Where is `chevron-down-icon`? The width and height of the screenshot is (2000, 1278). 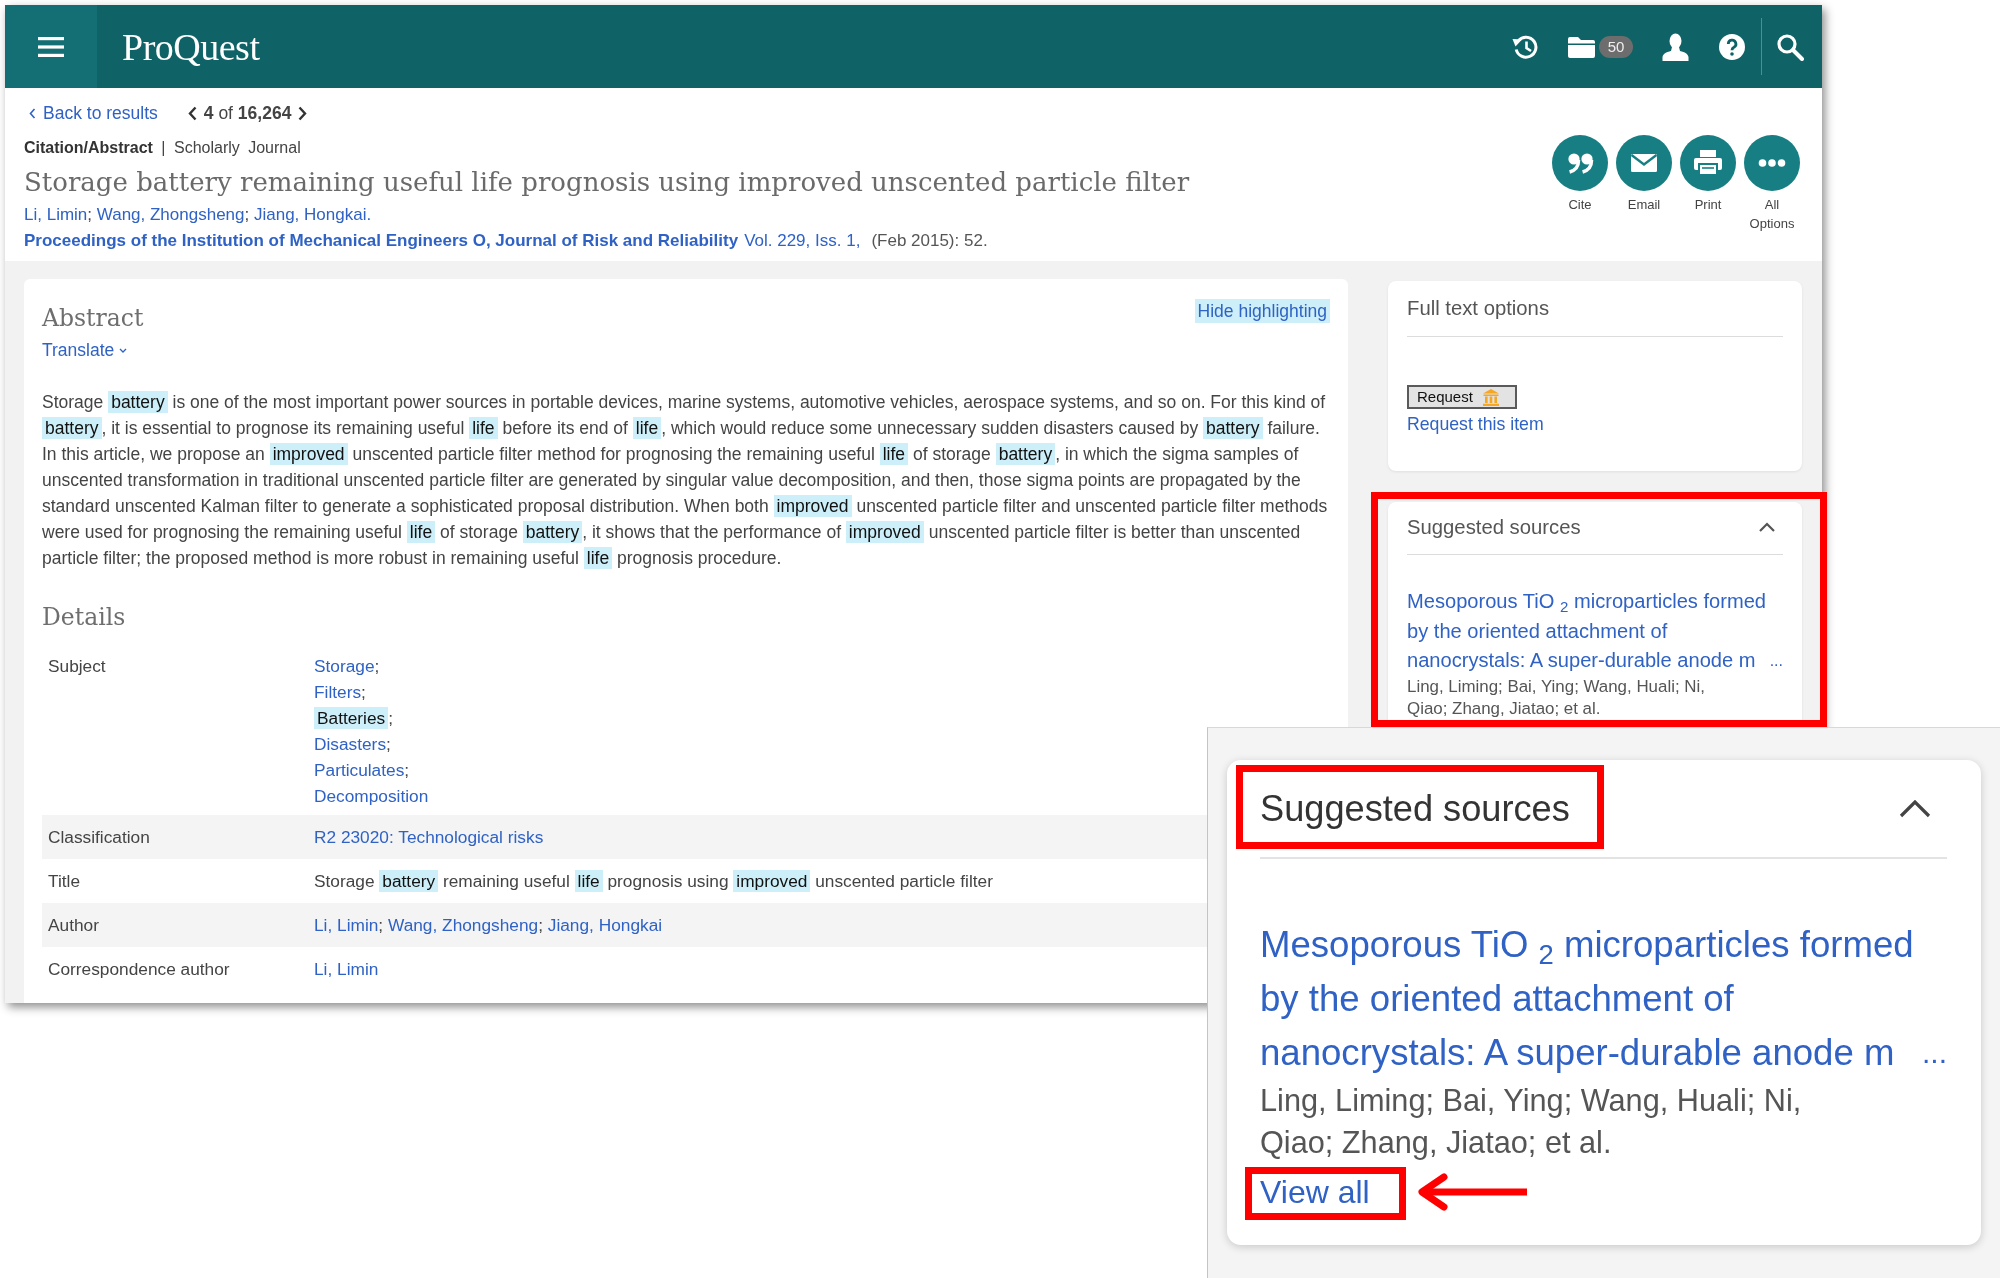
chevron-down-icon is located at coordinates (123, 350).